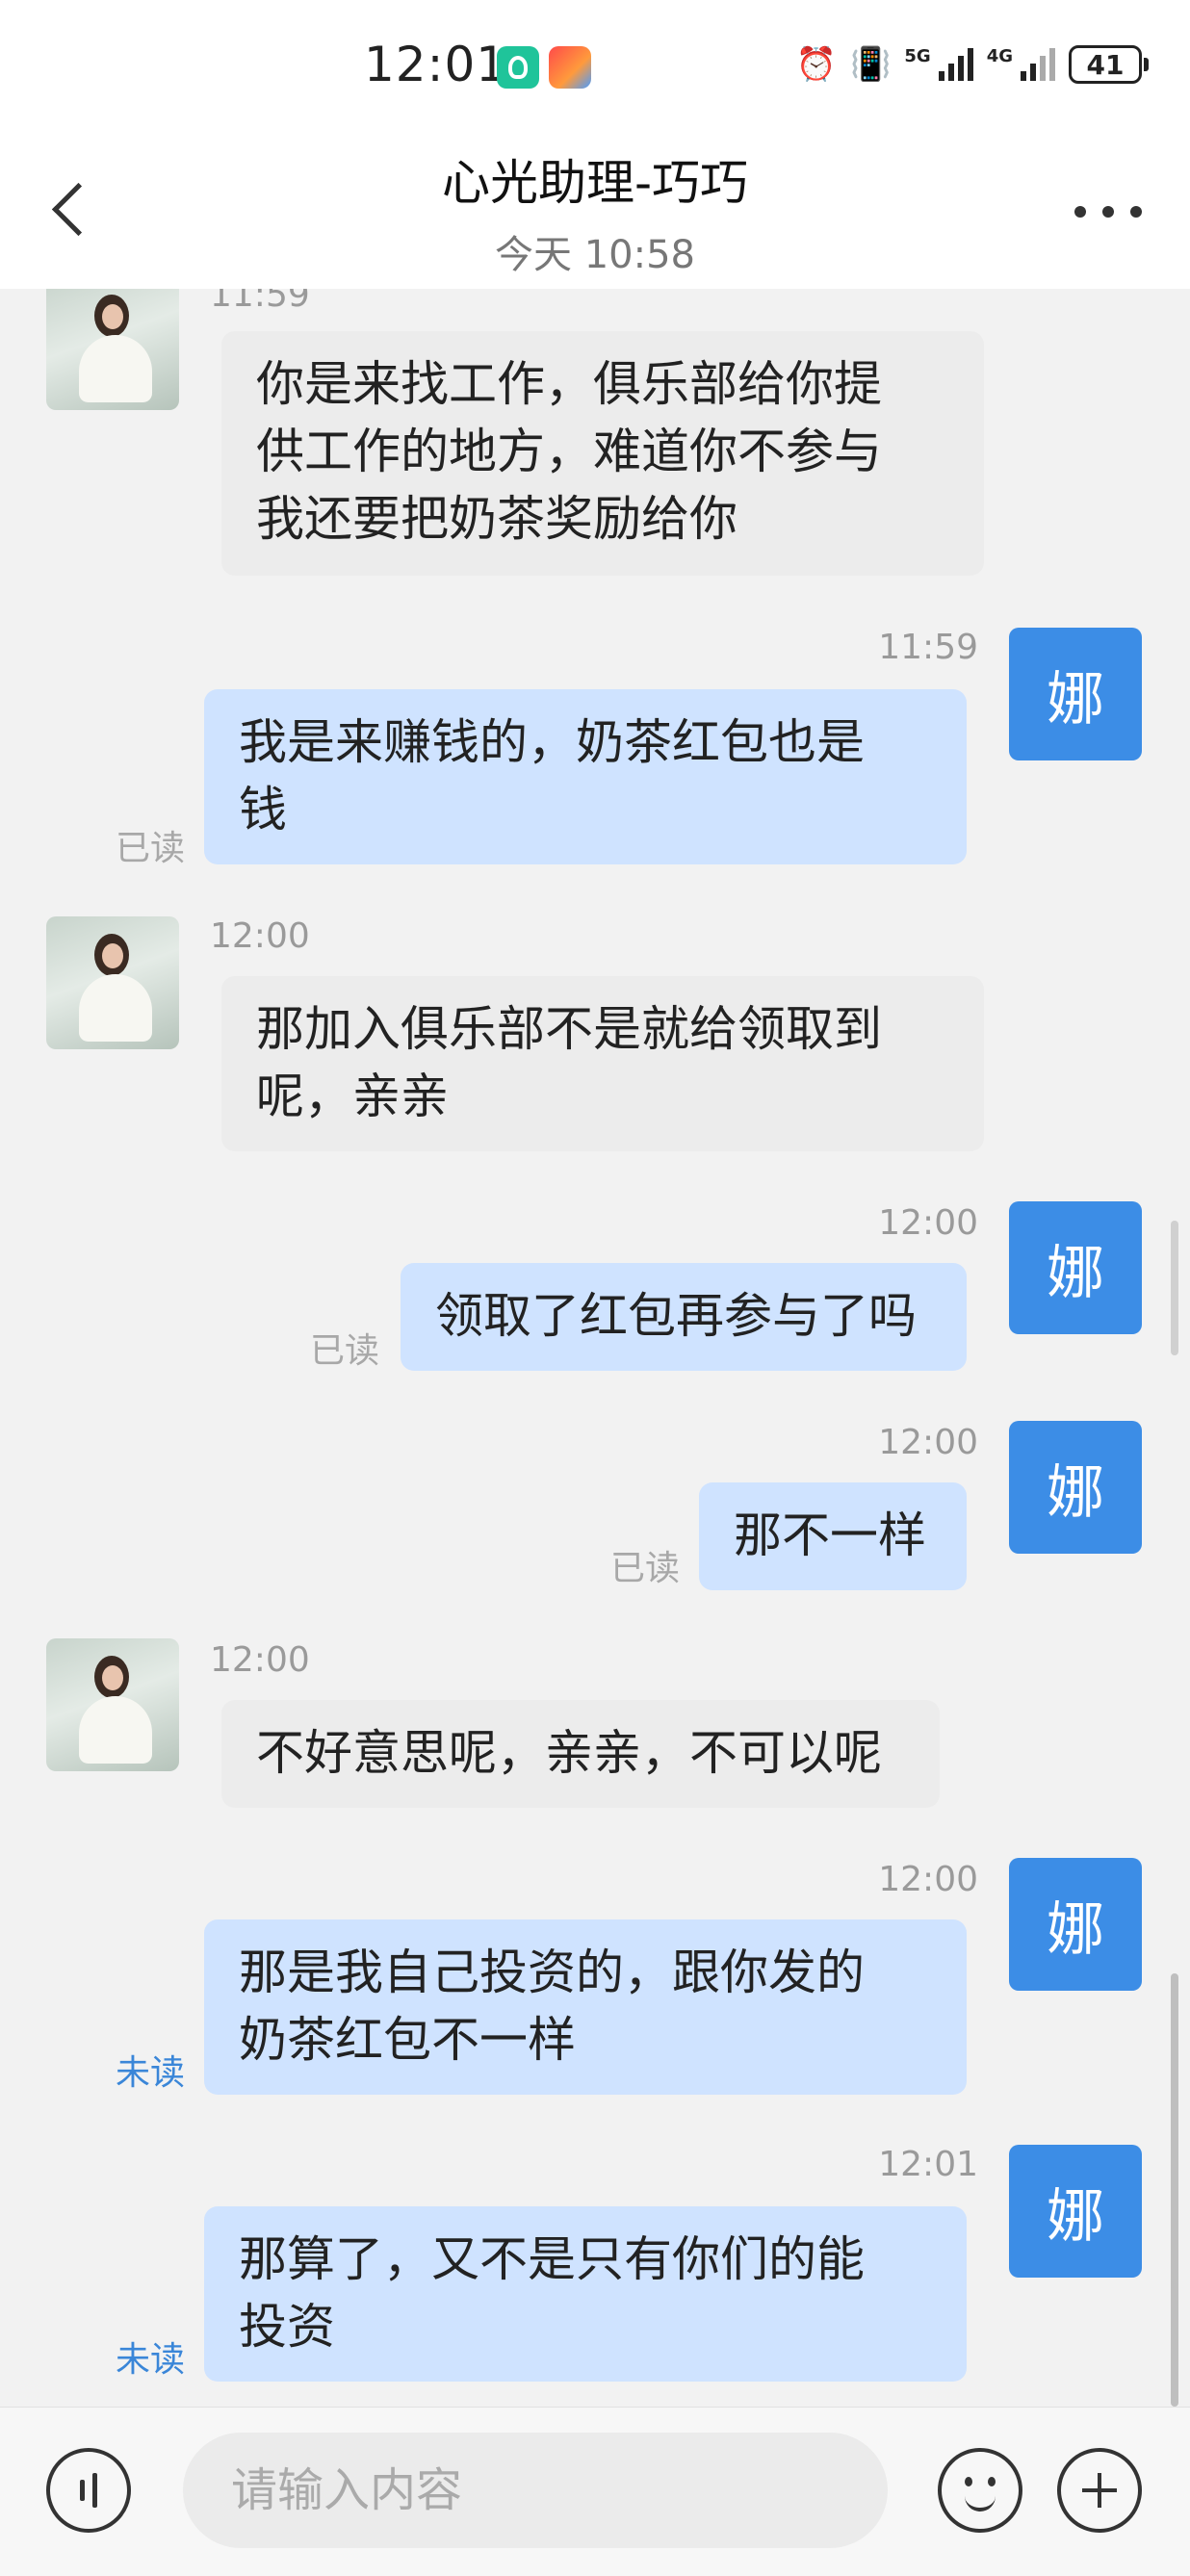  What do you see at coordinates (595, 67) in the screenshot?
I see `status-bar: 12:01 ⏰ 📳 5G 4G 41` at bounding box center [595, 67].